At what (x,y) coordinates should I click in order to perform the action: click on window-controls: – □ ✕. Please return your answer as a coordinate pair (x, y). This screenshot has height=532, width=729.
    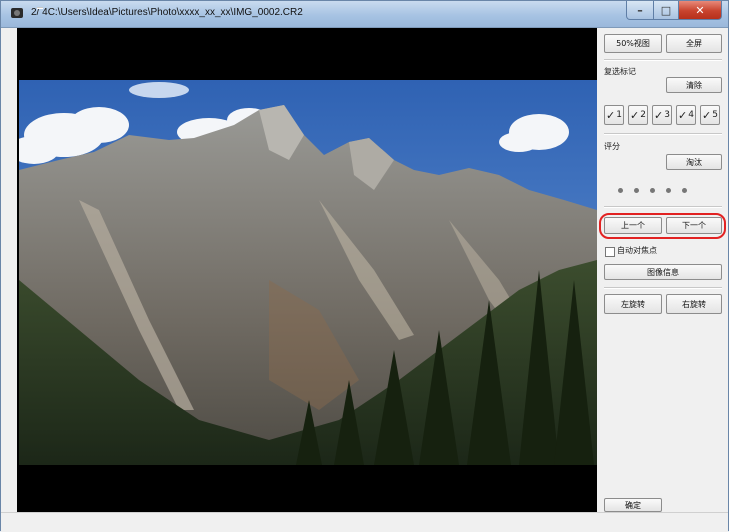
    Looking at the image, I should click on (674, 10).